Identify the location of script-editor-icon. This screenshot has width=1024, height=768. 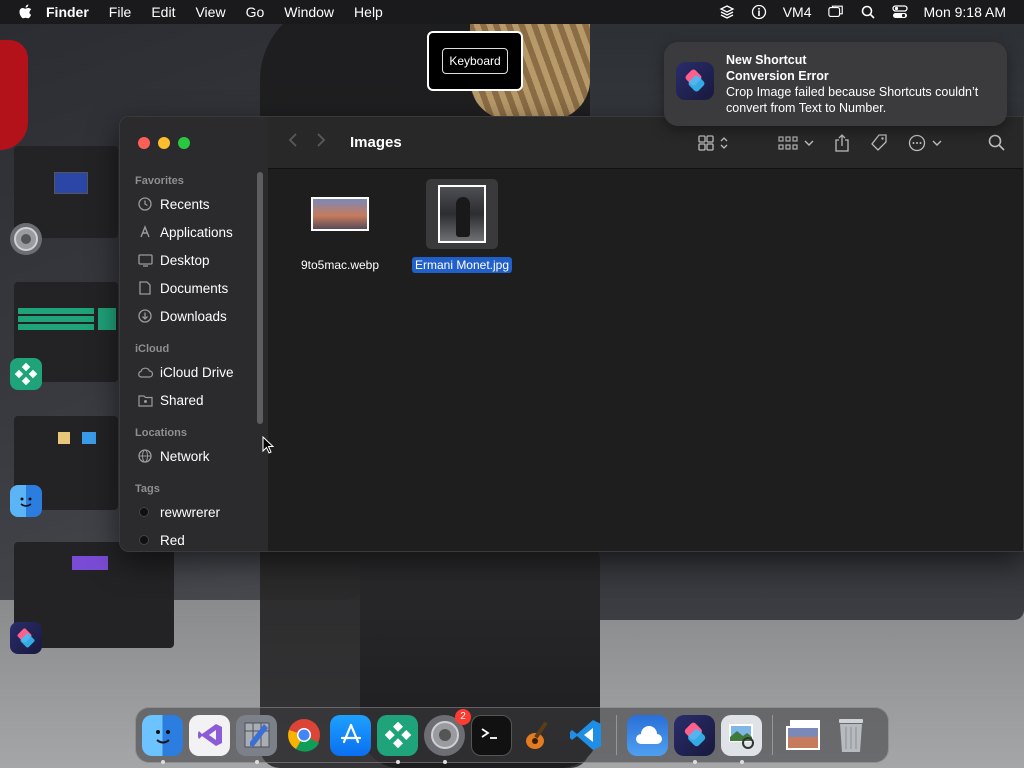
(256, 735).